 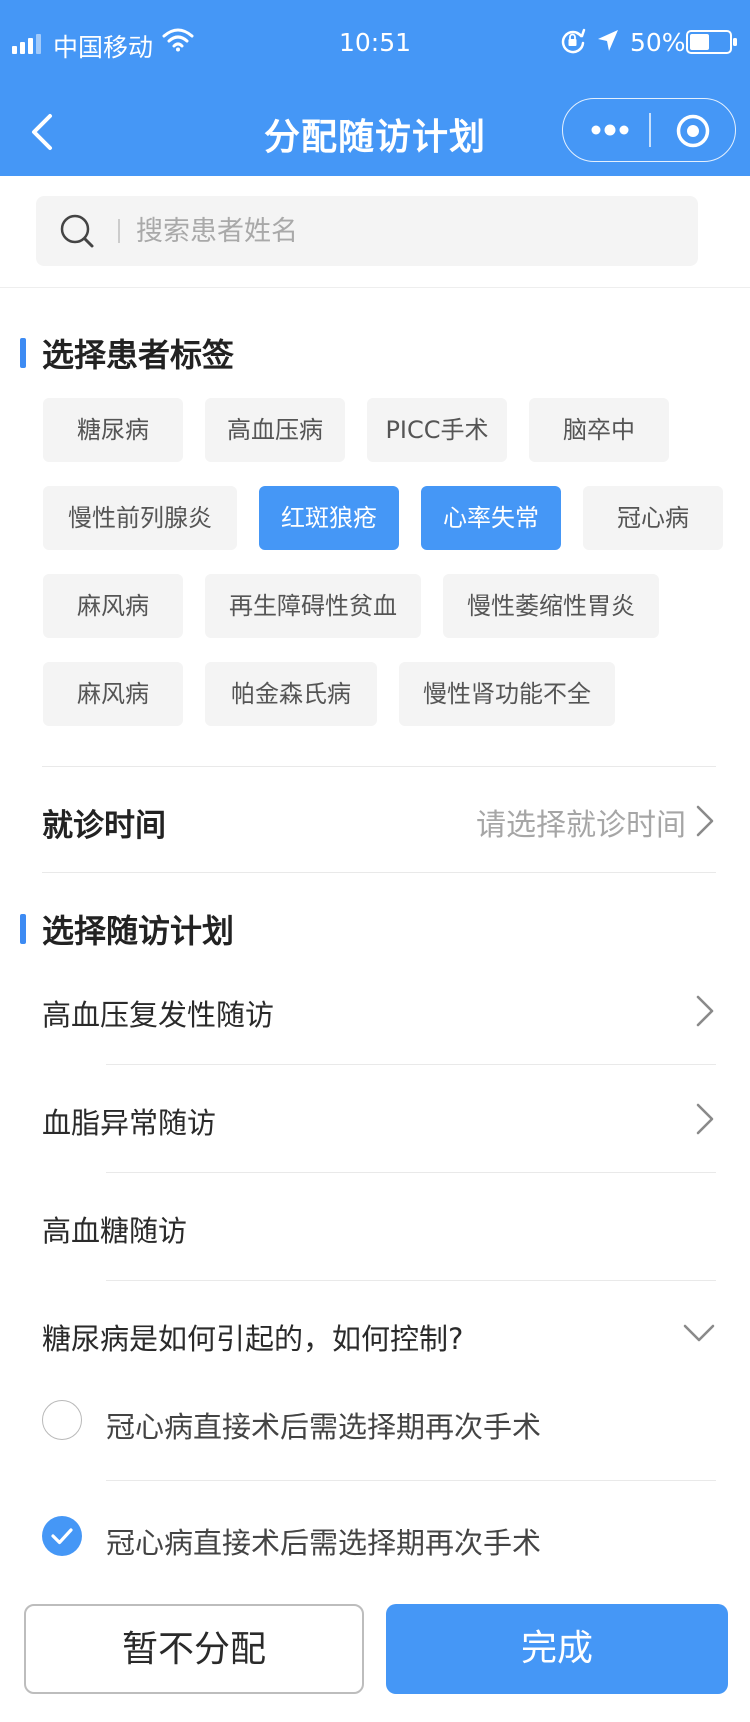 I want to click on mini-program-capsule, so click(x=649, y=130).